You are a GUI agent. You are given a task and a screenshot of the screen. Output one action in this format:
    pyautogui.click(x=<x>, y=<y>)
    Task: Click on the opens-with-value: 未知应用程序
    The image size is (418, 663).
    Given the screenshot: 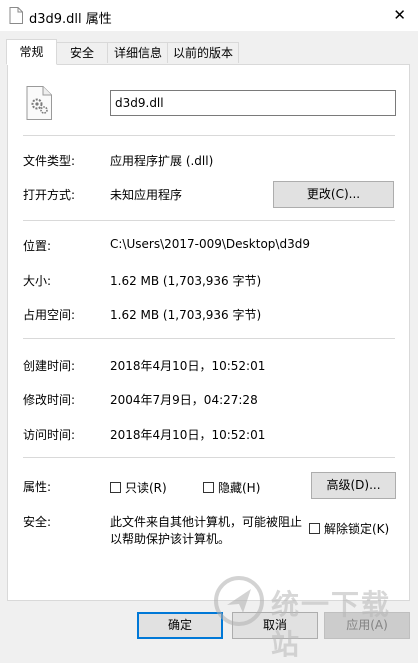 What is the action you would take?
    pyautogui.click(x=146, y=195)
    